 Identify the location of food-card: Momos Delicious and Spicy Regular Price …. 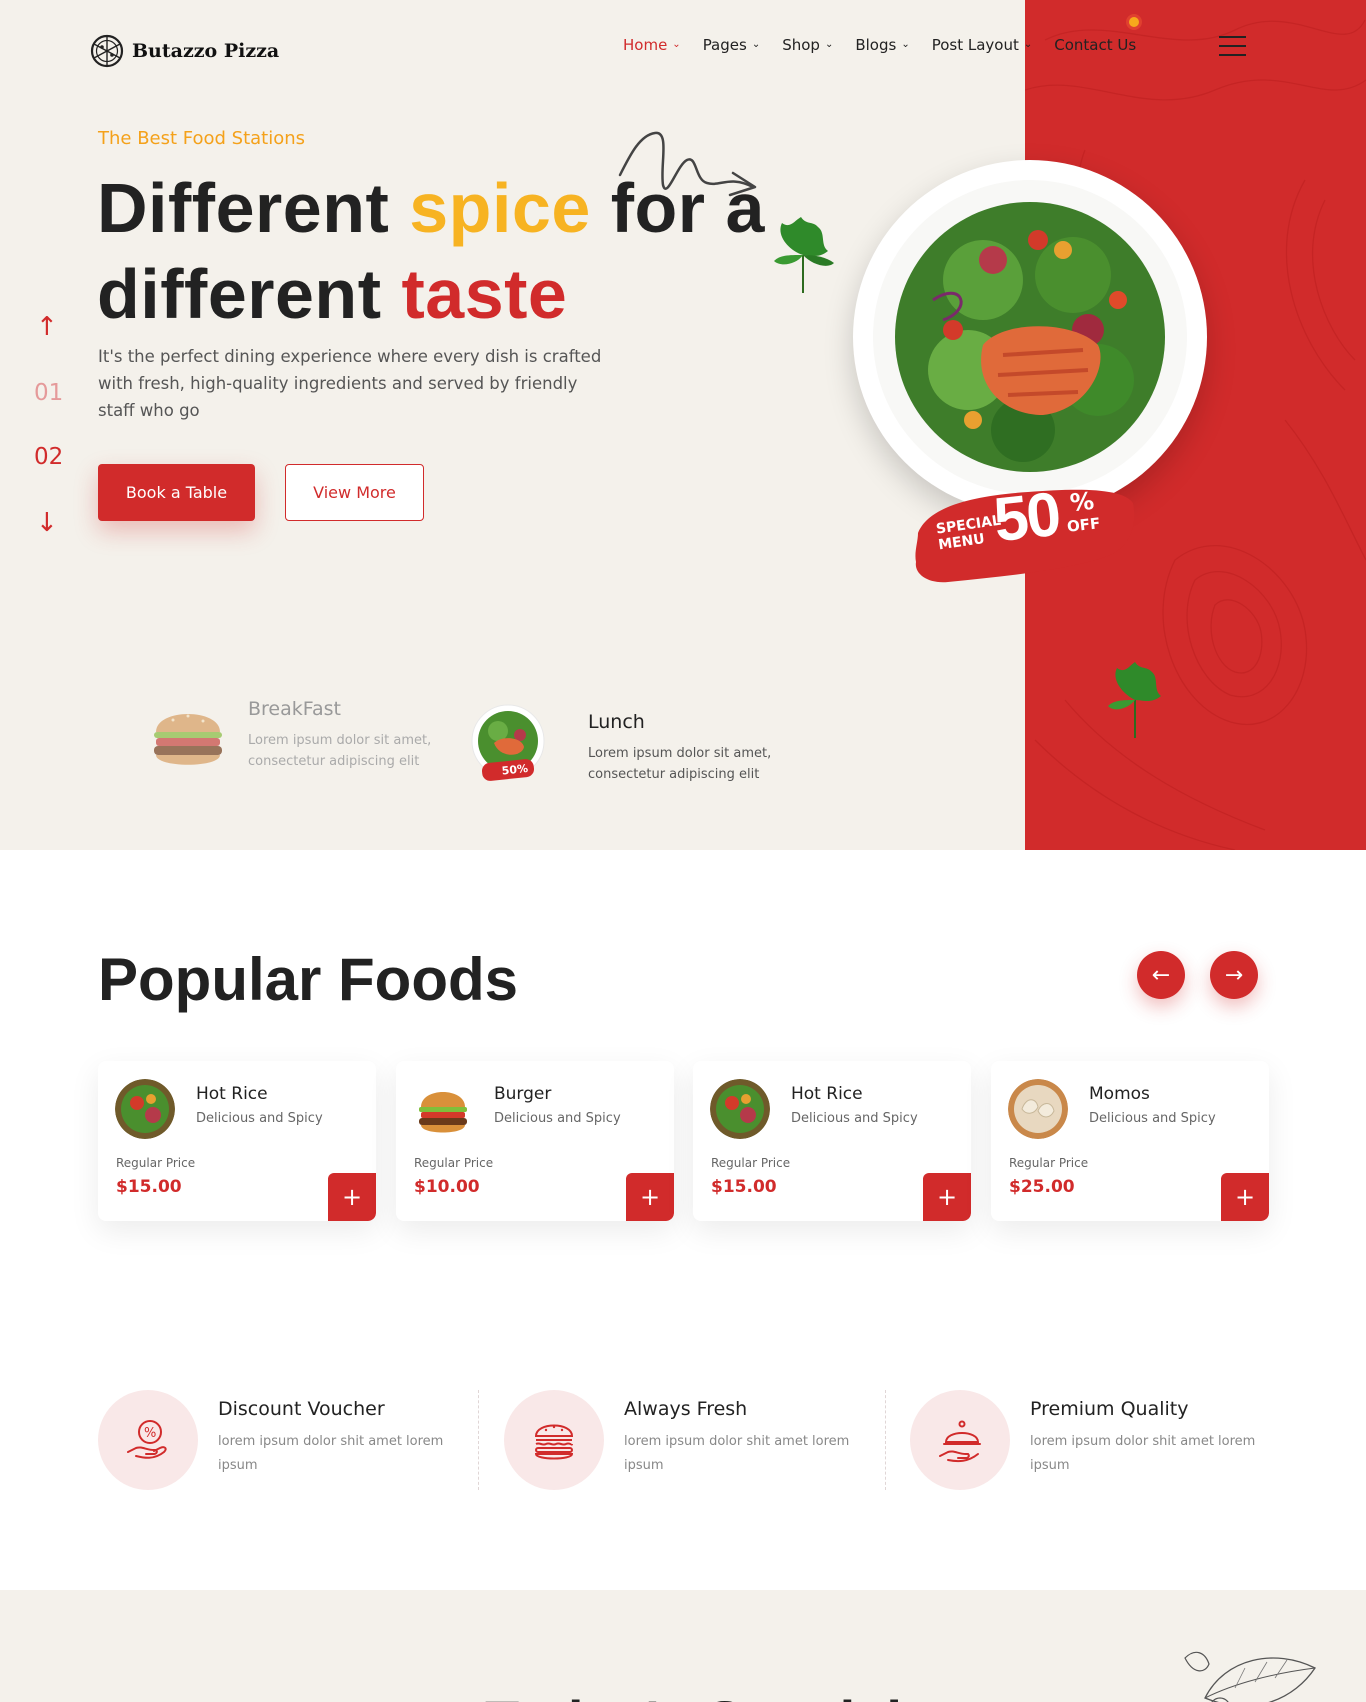
(1130, 1141).